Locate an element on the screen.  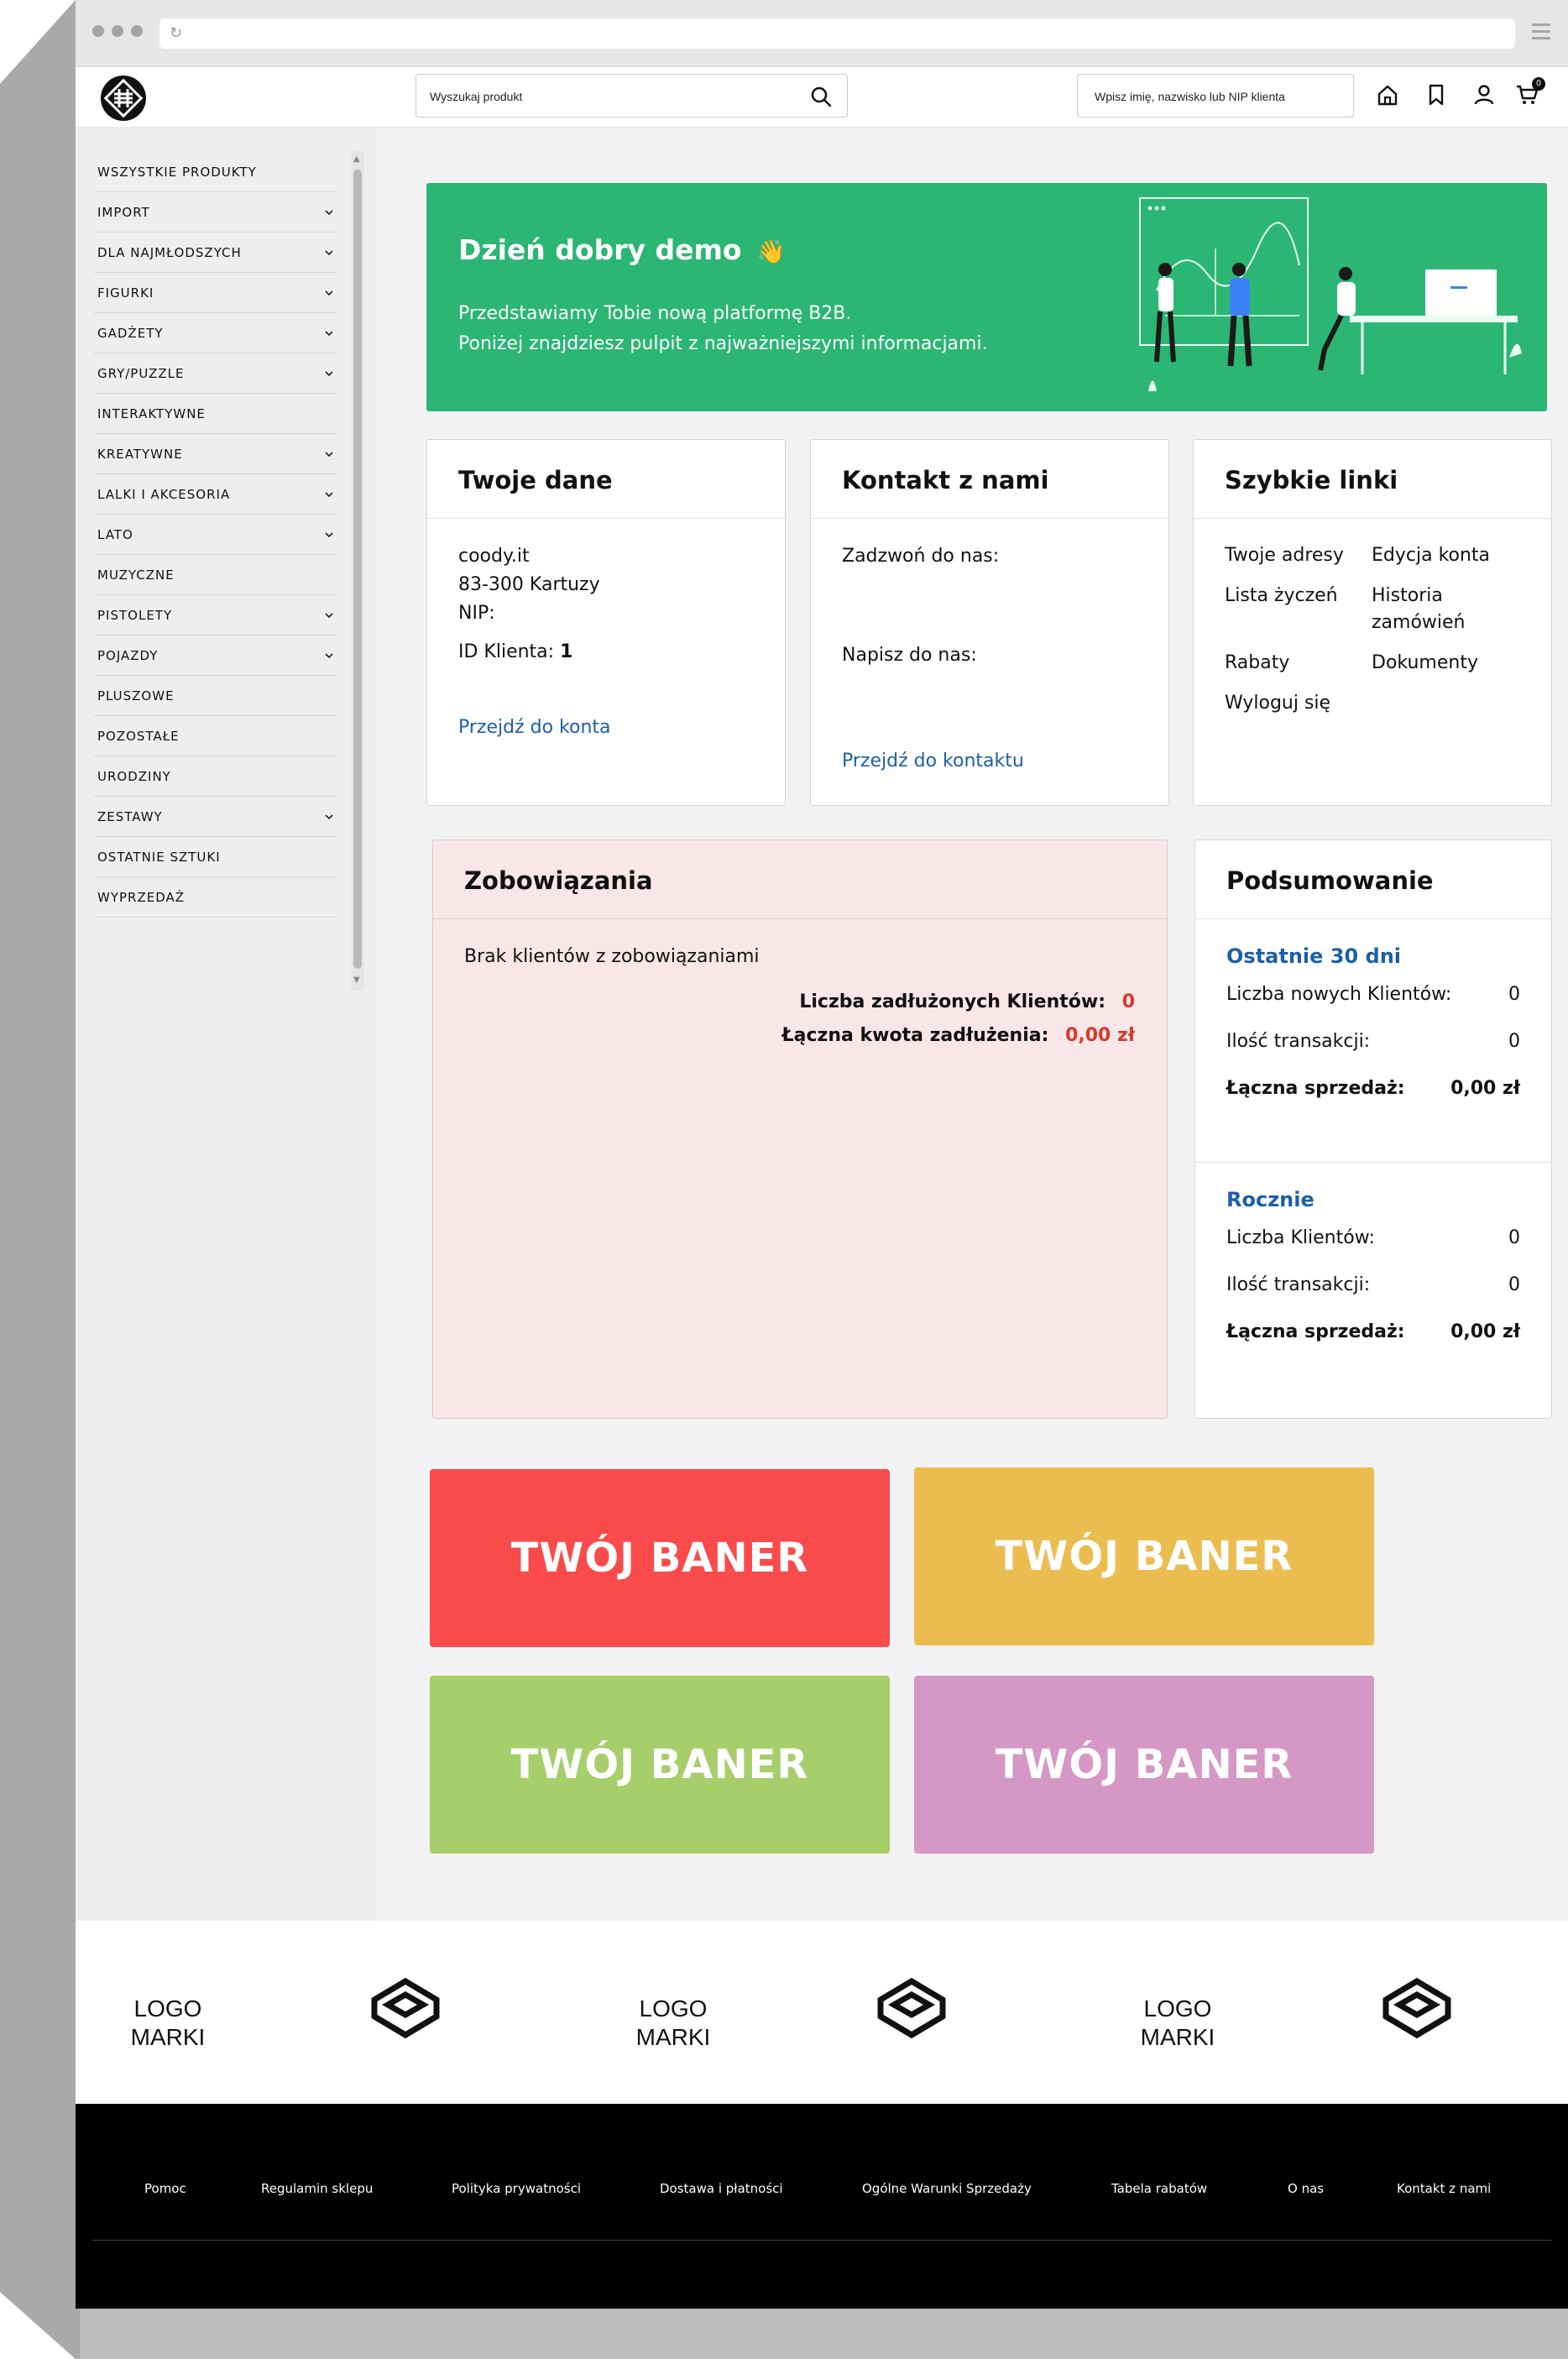
sidebar-category-label: DLA NAJMŁODSZYCH is located at coordinates (169, 252).